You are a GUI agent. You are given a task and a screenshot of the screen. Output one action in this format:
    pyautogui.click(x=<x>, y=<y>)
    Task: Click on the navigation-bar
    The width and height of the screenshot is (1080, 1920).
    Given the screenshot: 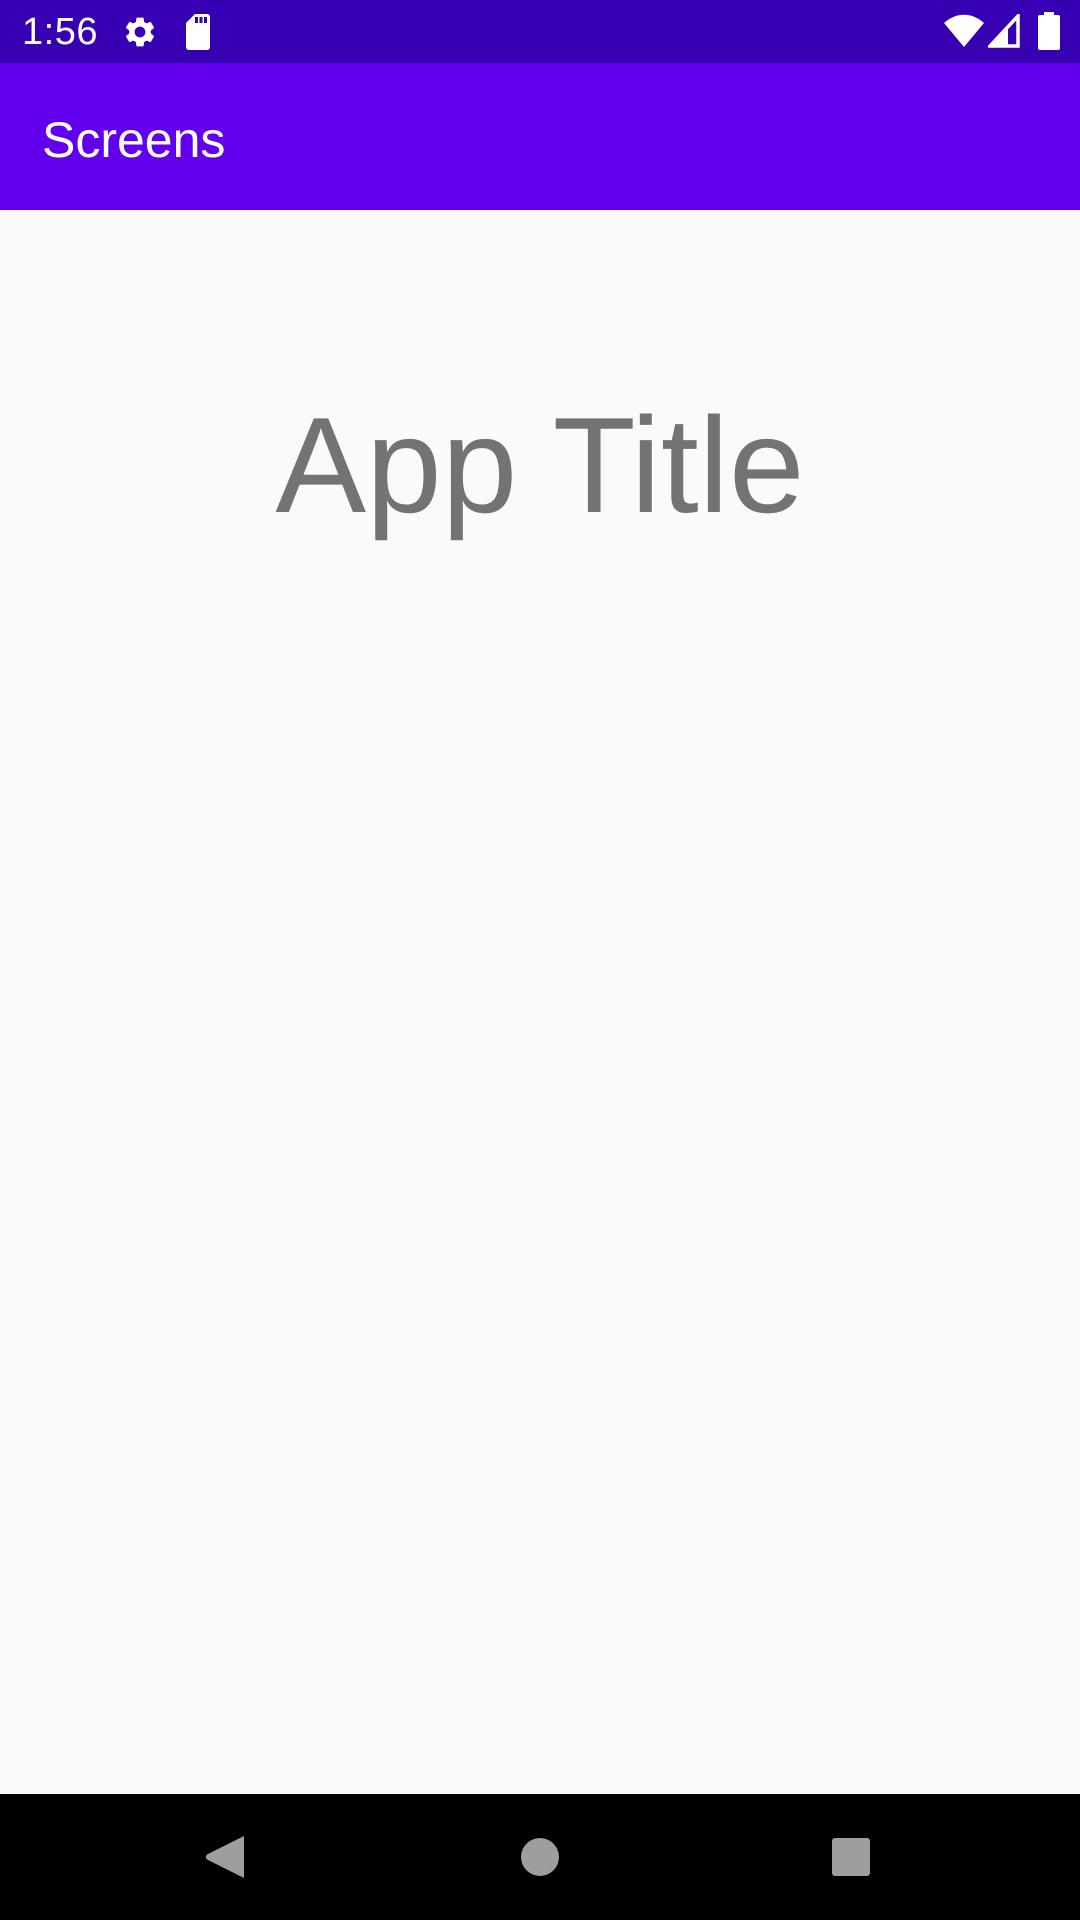 What is the action you would take?
    pyautogui.click(x=540, y=1857)
    